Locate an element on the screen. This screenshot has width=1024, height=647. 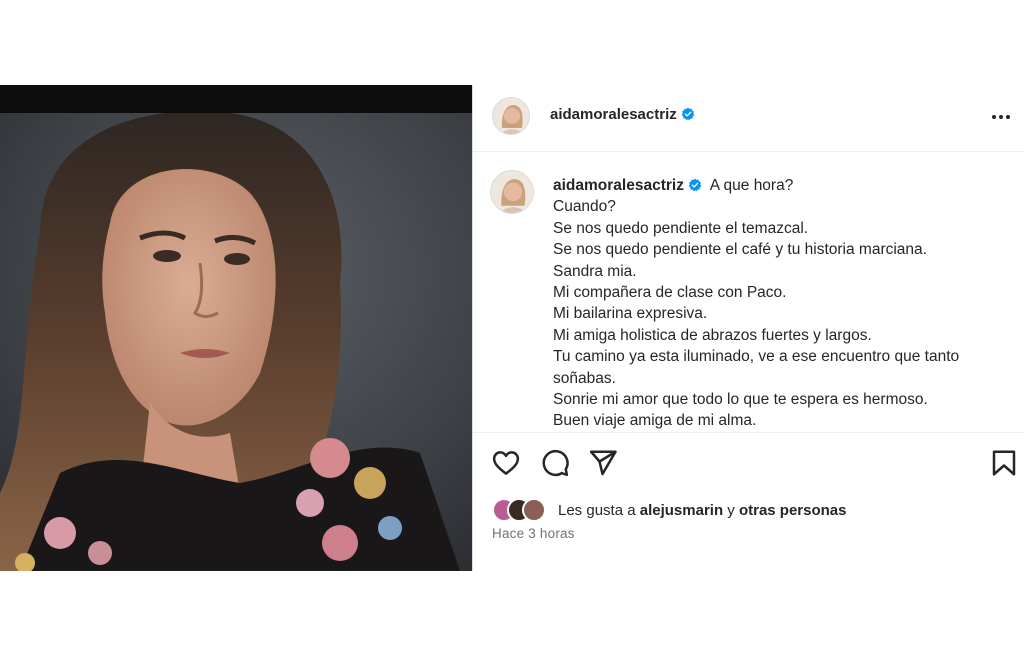
other-likers-link: otras personas is located at coordinates (793, 510).